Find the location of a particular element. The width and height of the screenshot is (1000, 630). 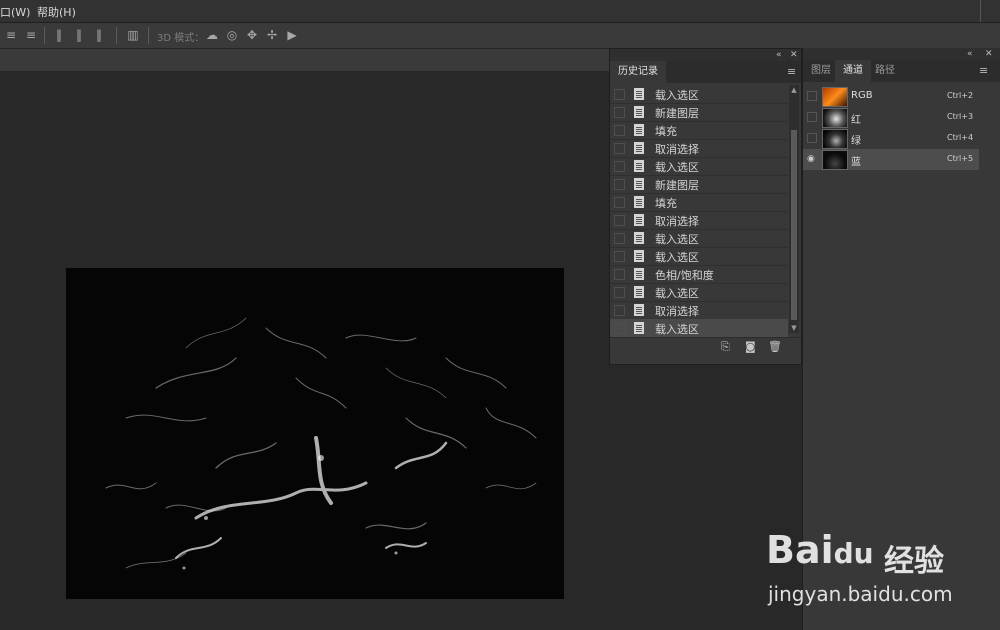

channel-row-blue: ◉ 蓝 Ctrl+5 is located at coordinates (891, 159).